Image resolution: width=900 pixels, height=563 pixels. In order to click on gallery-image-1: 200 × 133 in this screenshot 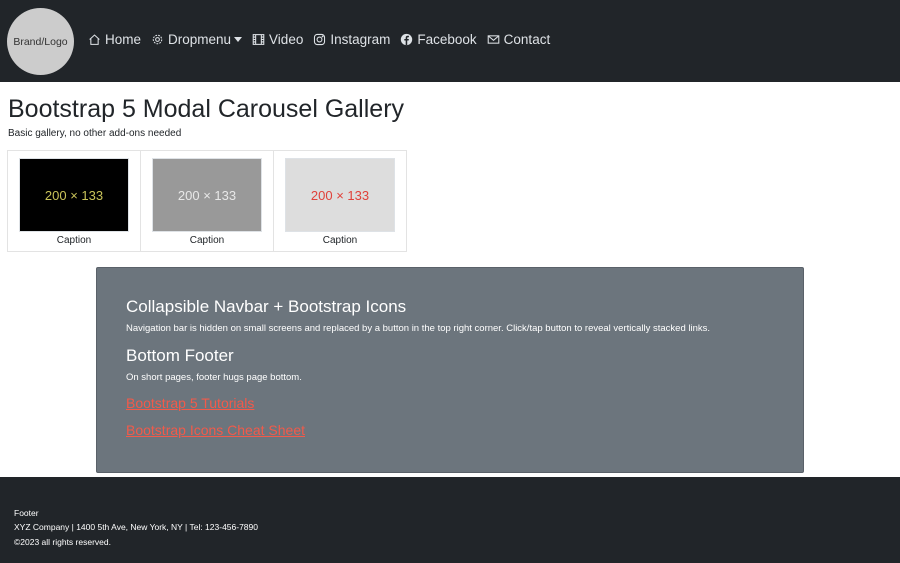, I will do `click(74, 195)`.